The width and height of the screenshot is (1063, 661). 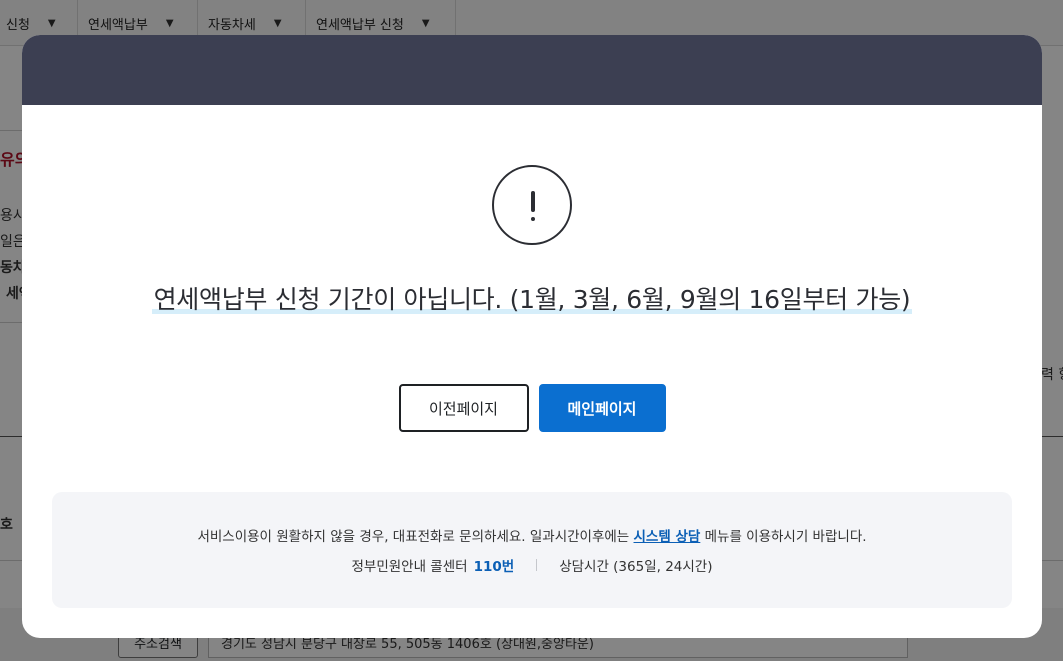 What do you see at coordinates (532, 70) in the screenshot?
I see `modal-header` at bounding box center [532, 70].